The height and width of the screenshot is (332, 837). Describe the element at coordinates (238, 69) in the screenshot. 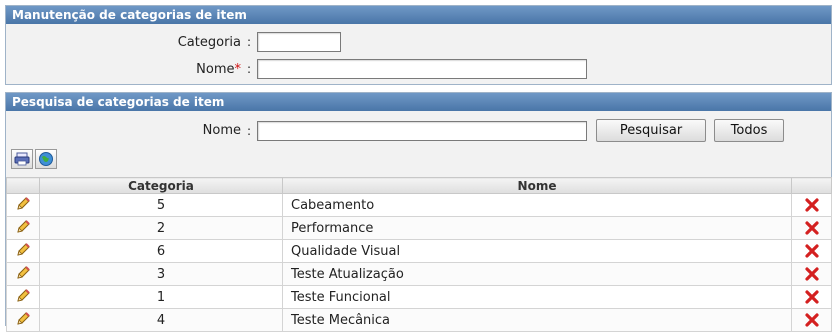

I see `required-marker: *` at that location.